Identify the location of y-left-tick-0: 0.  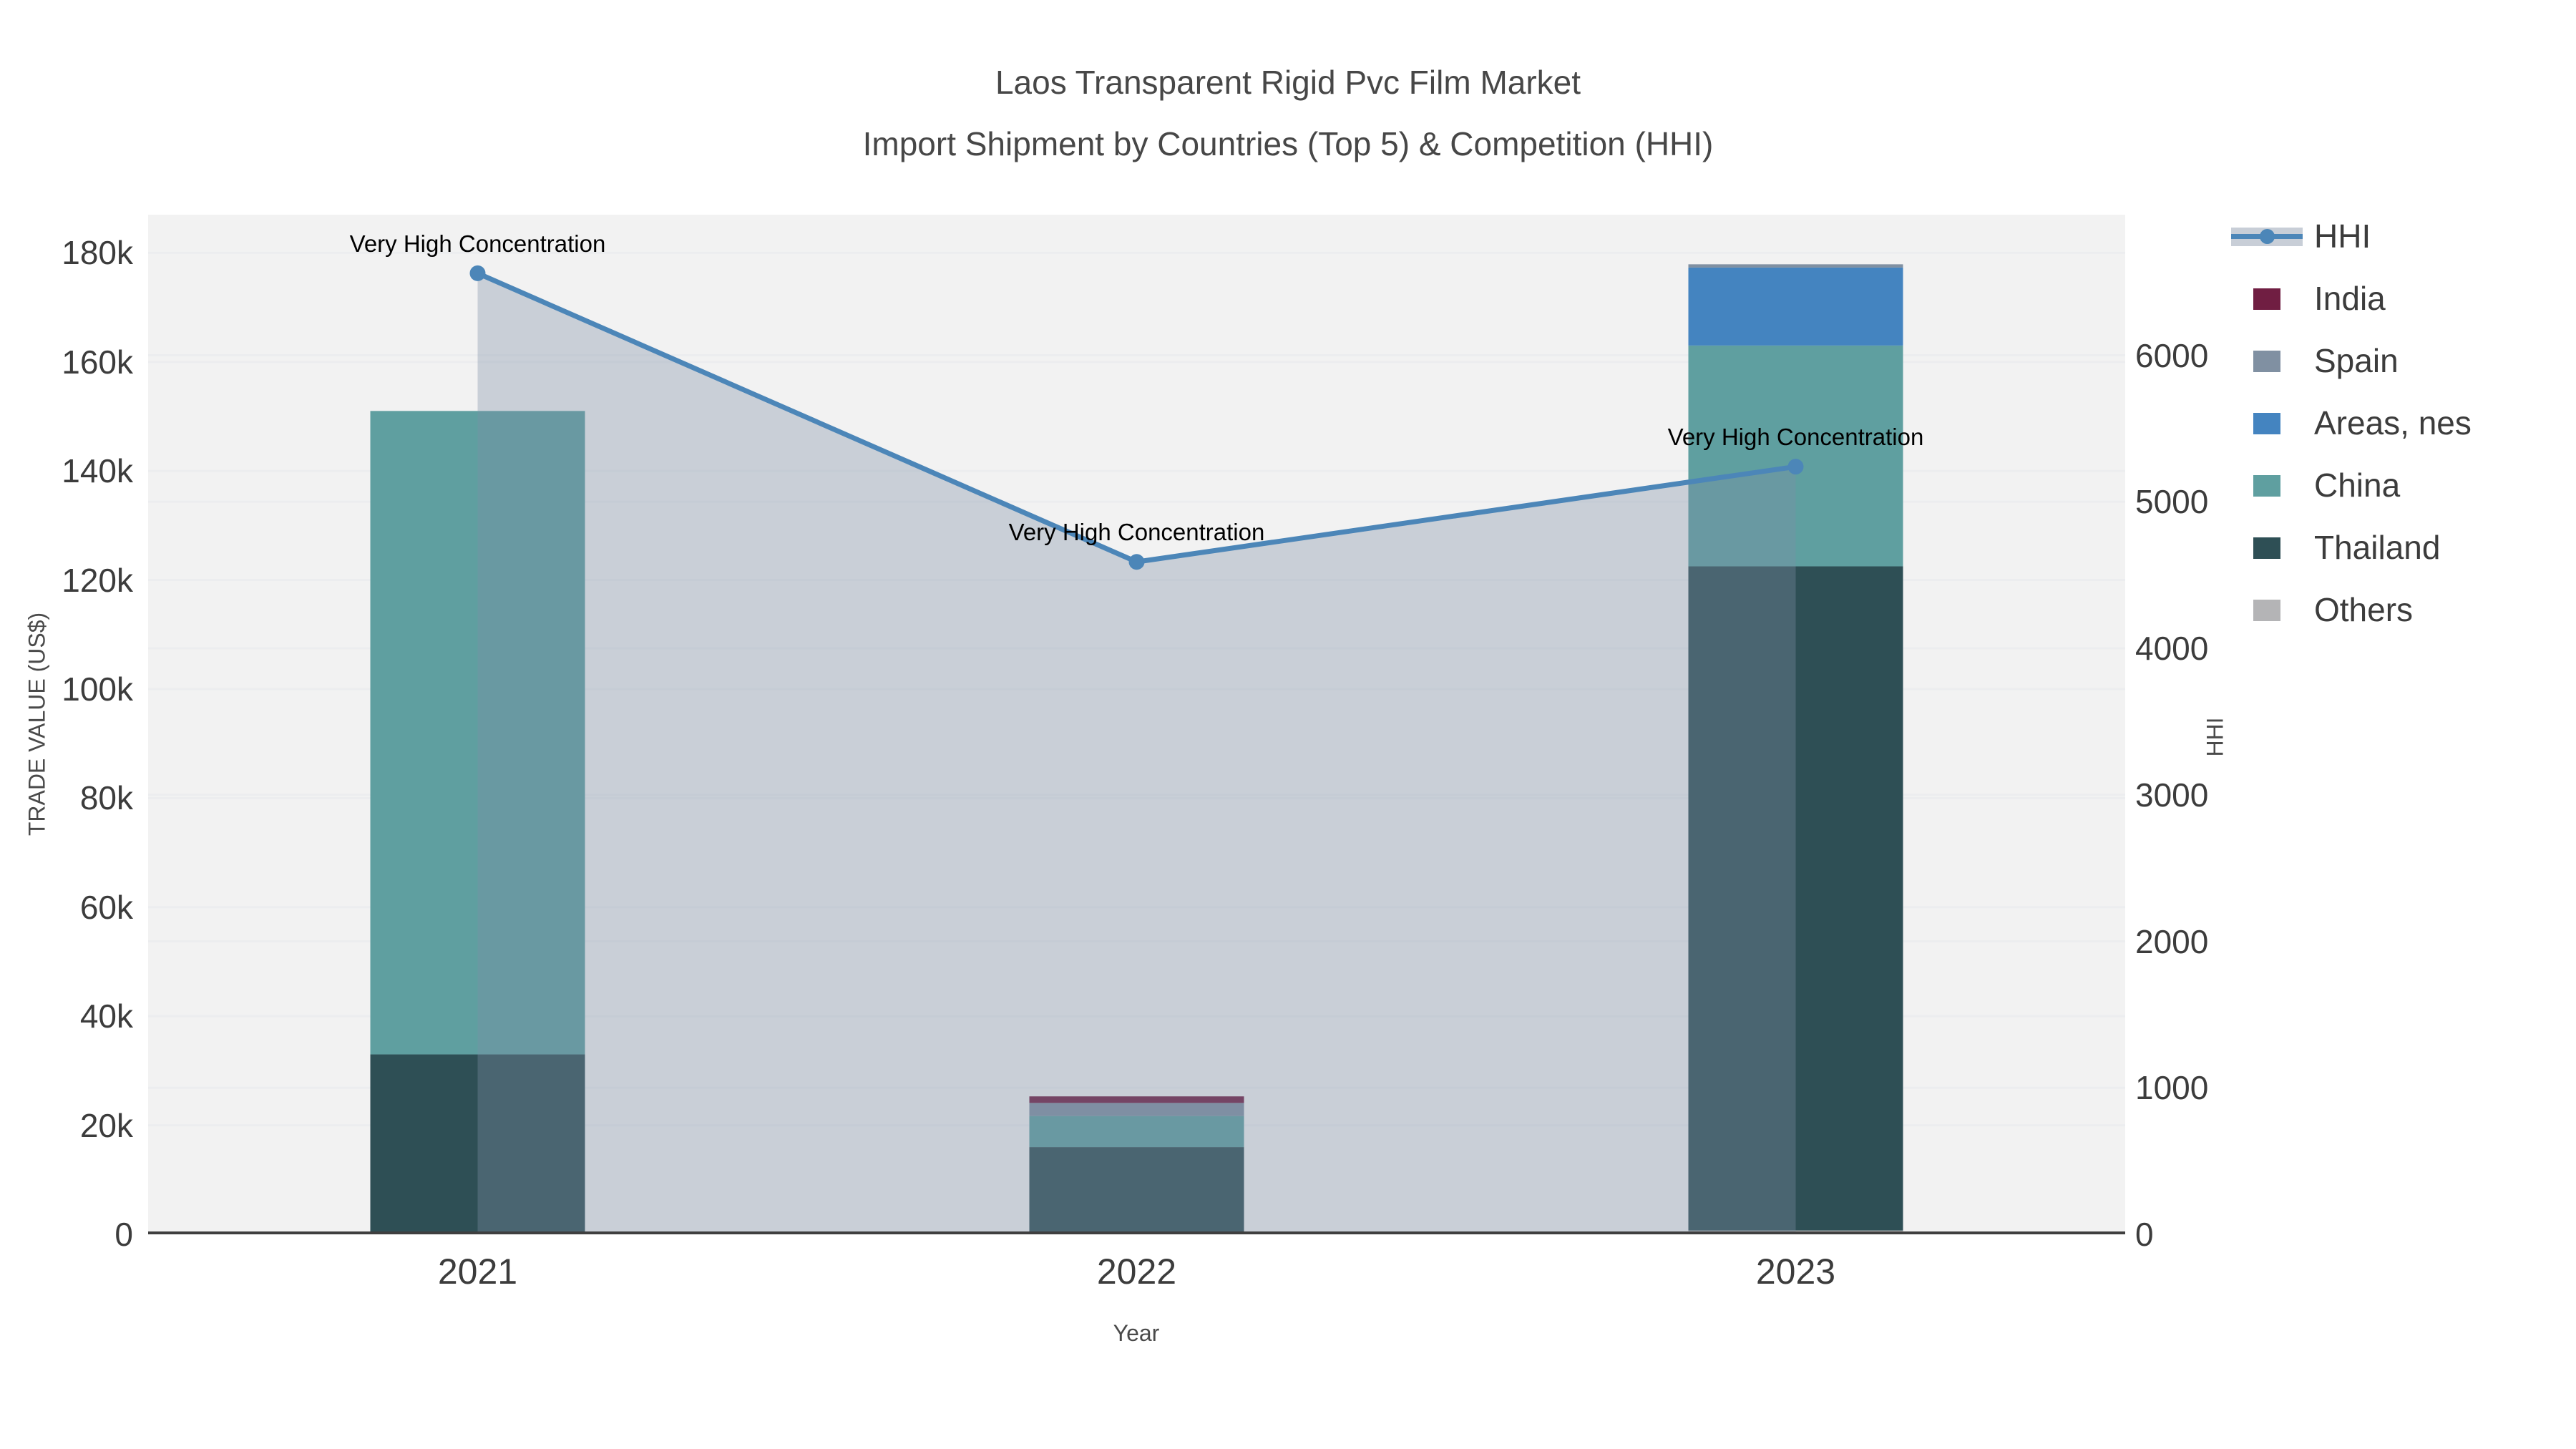
(123, 1234).